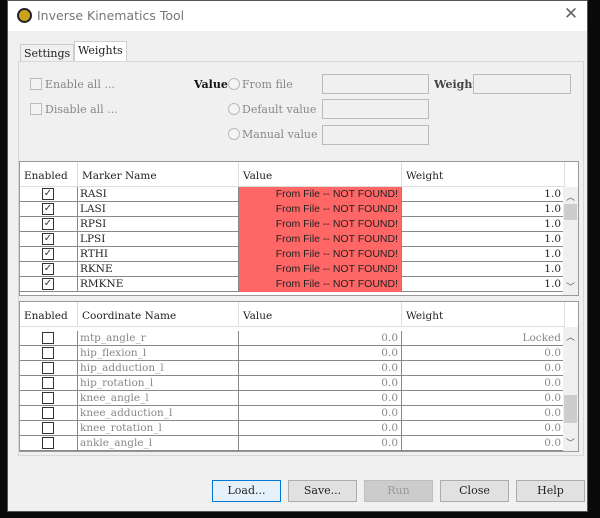 The height and width of the screenshot is (518, 600). I want to click on from-file-radio, so click(234, 84).